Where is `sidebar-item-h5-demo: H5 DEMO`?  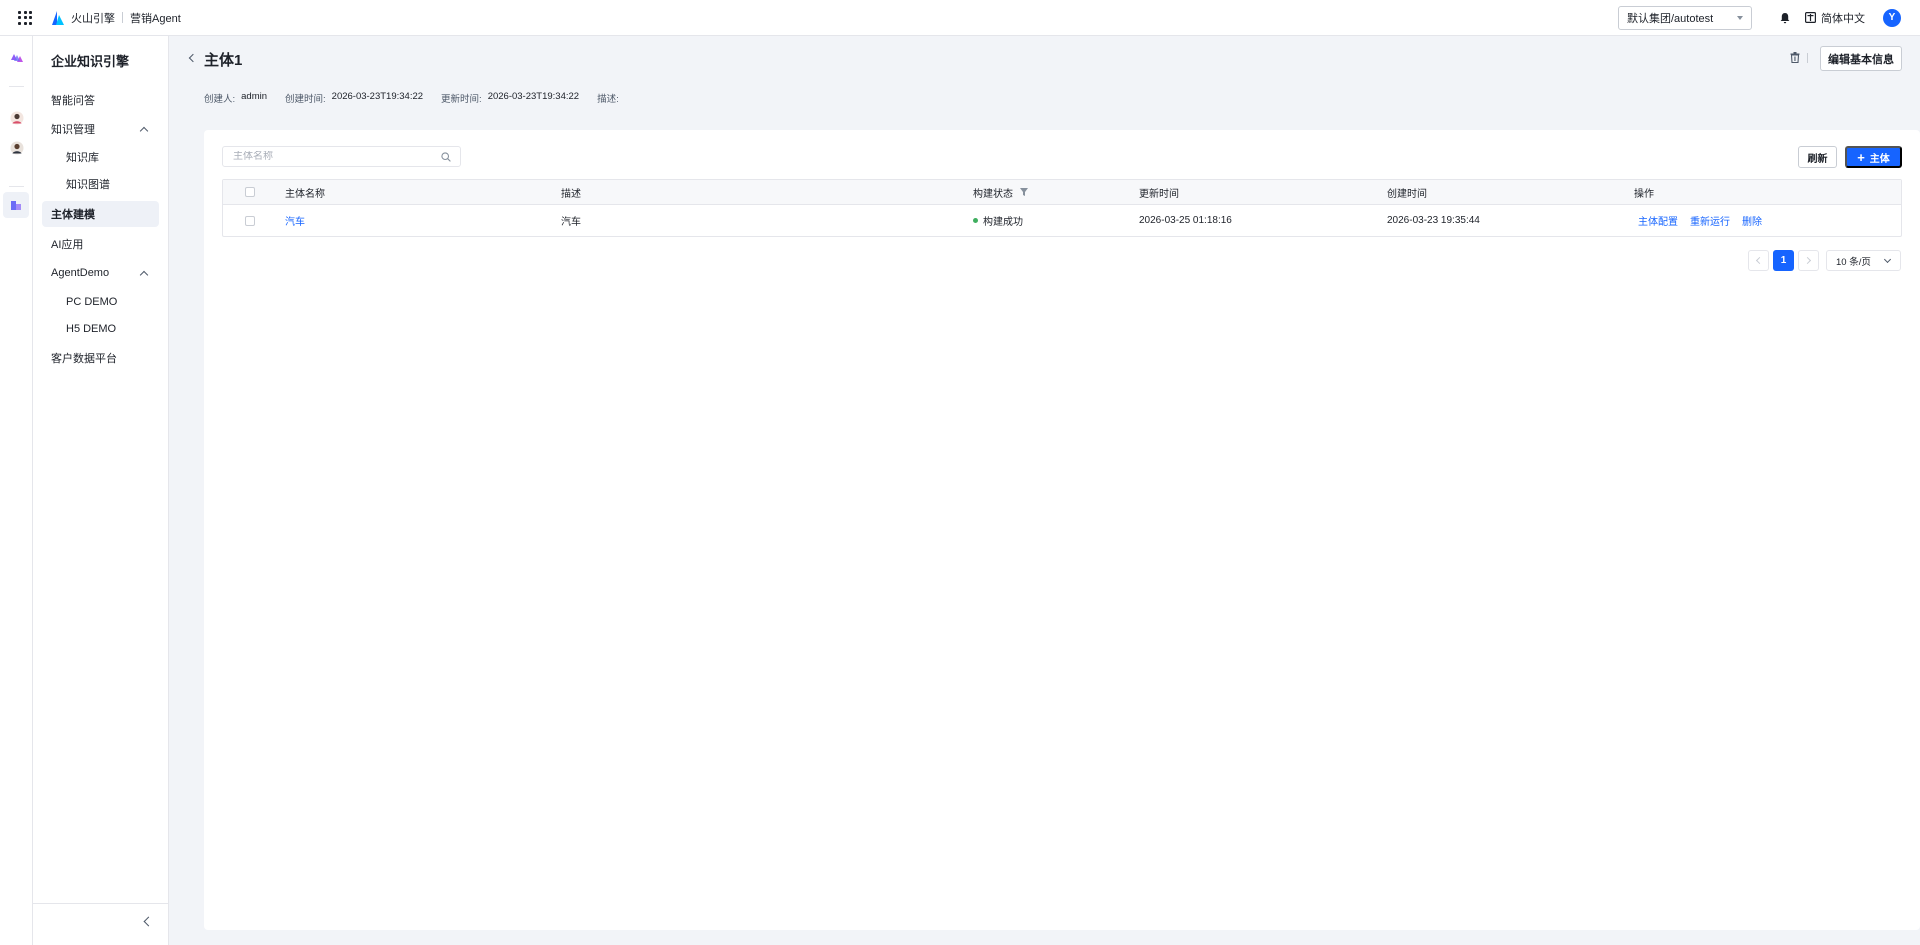
sidebar-item-h5-demo: H5 DEMO is located at coordinates (100, 329).